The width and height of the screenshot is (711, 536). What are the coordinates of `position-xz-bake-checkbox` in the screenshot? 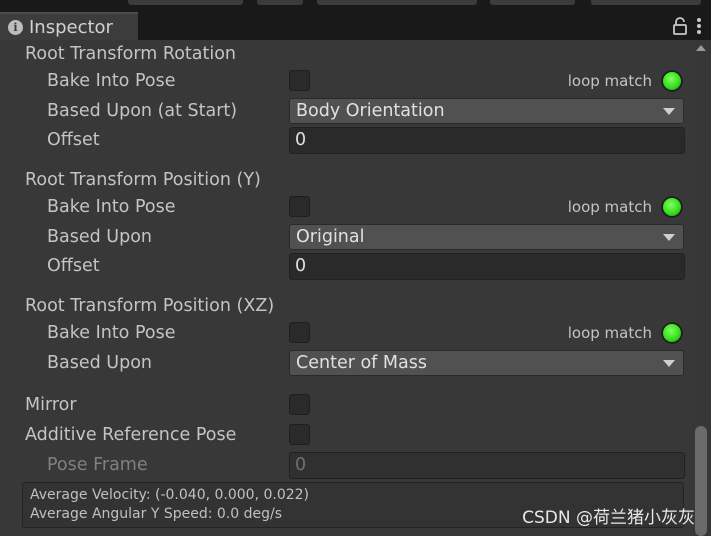 It's located at (299, 332).